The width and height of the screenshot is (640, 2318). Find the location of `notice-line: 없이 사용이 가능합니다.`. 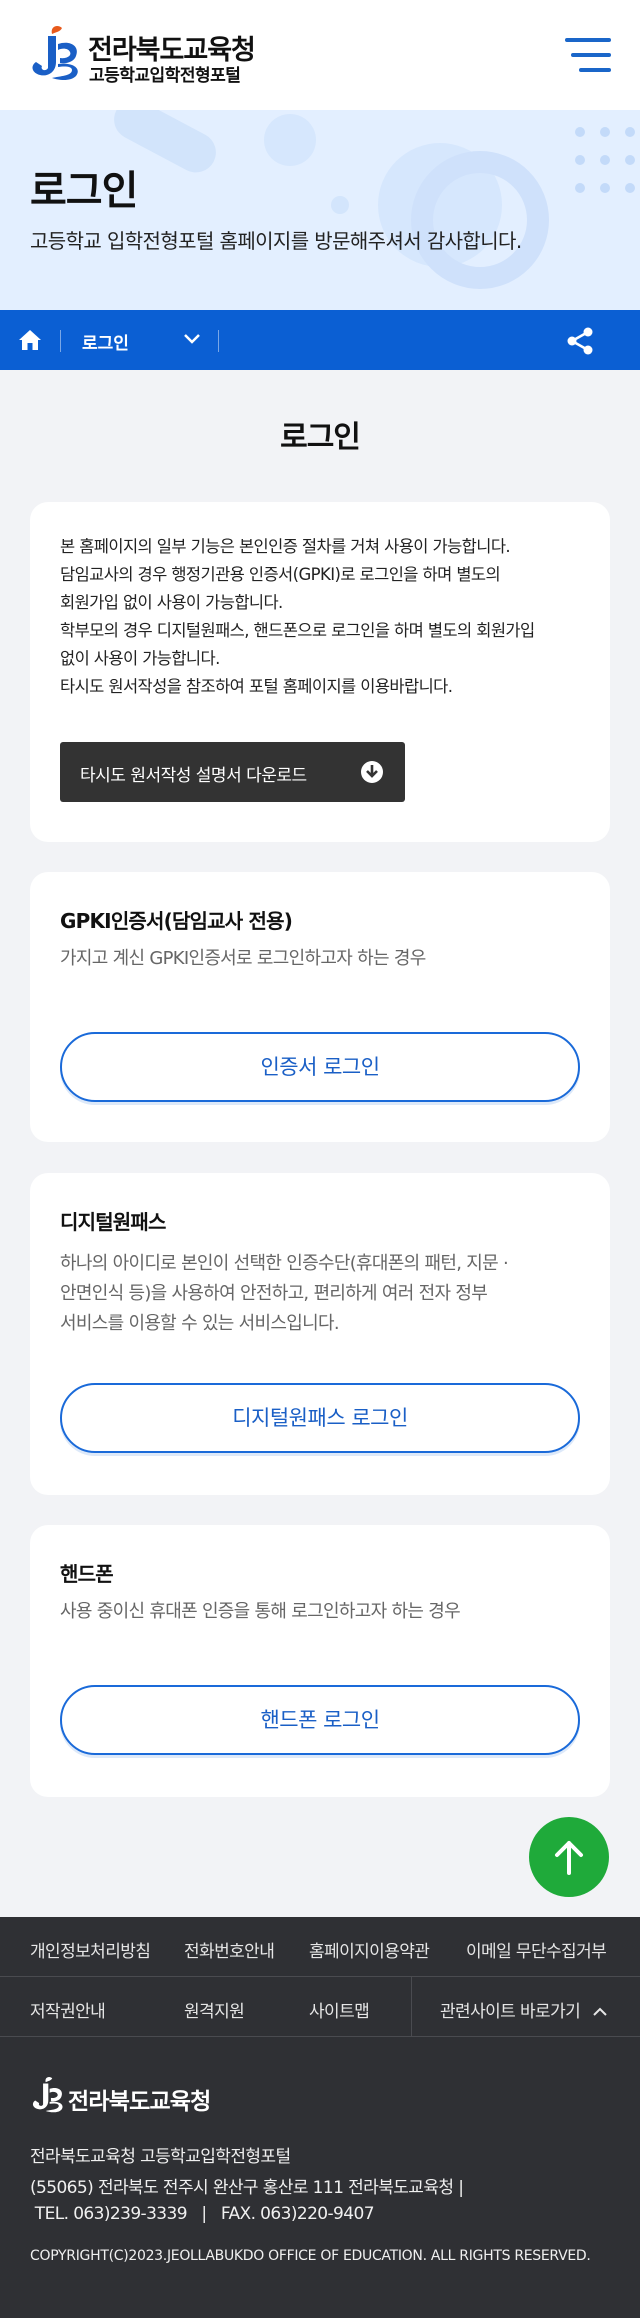

notice-line: 없이 사용이 가능합니다. is located at coordinates (140, 658).